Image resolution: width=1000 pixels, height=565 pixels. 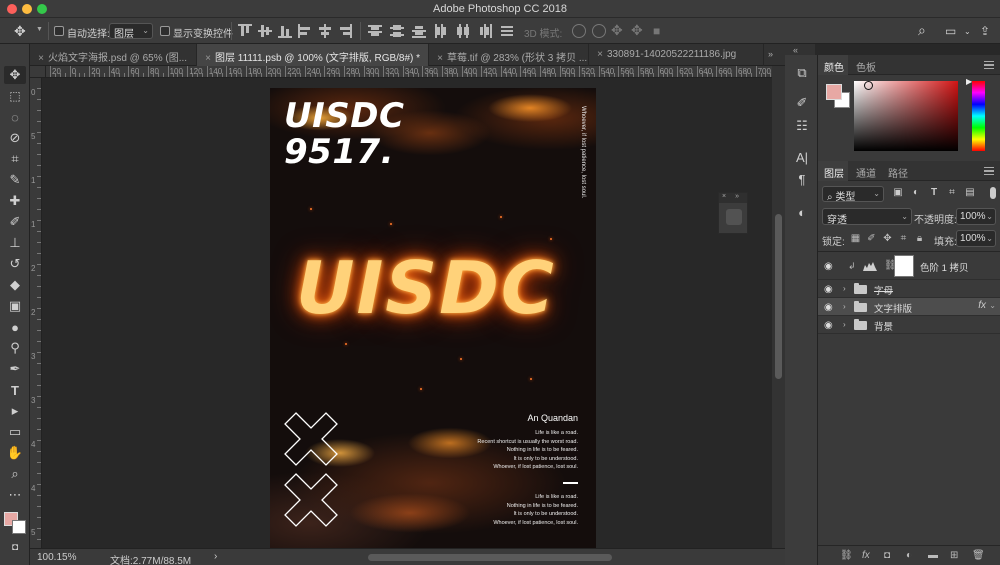 What do you see at coordinates (215, 556) in the screenshot?
I see `document-info-menu-icon: ›` at bounding box center [215, 556].